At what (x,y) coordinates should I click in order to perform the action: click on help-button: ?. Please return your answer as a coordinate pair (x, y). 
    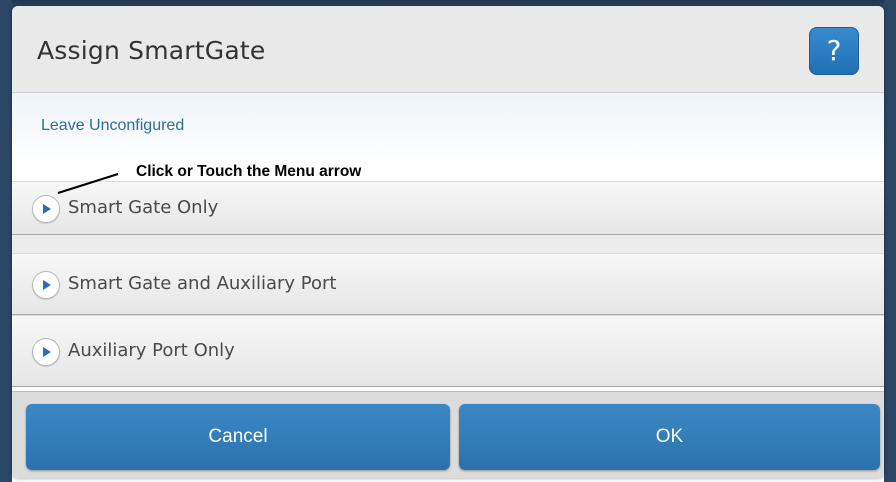
    Looking at the image, I should click on (834, 51).